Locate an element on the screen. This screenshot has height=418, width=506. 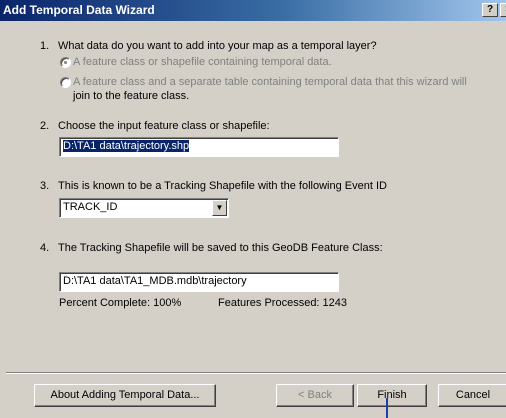
option-table-label-line2: join to the feature class. is located at coordinates (131, 96).